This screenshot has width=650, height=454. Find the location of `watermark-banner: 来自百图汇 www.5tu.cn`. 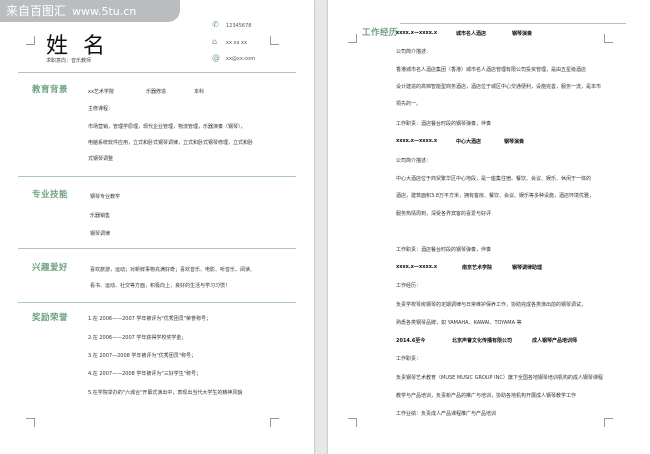

watermark-banner: 来自百图汇 www.5tu.cn is located at coordinates (90, 11).